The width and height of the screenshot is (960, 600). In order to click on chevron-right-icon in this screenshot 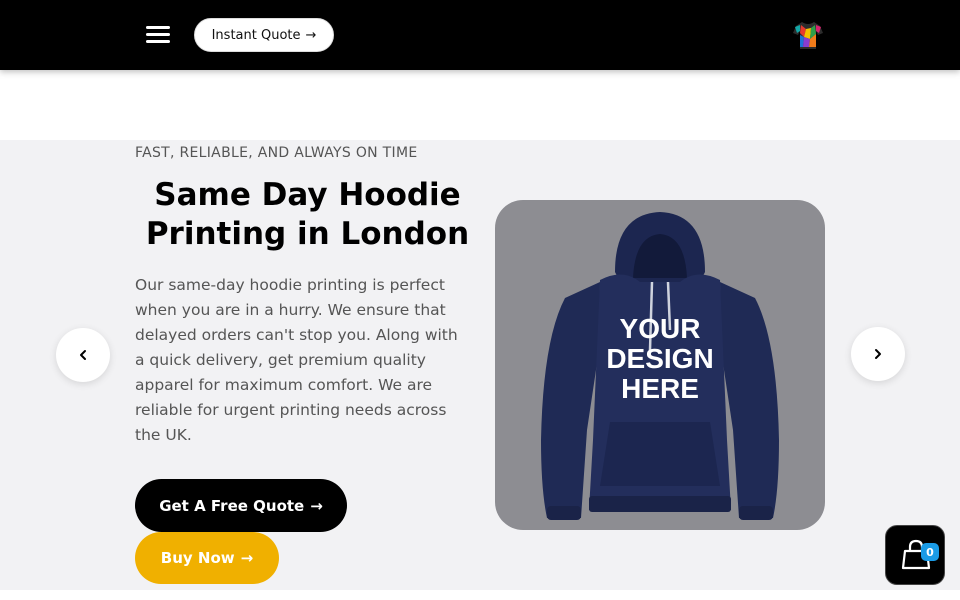, I will do `click(878, 354)`.